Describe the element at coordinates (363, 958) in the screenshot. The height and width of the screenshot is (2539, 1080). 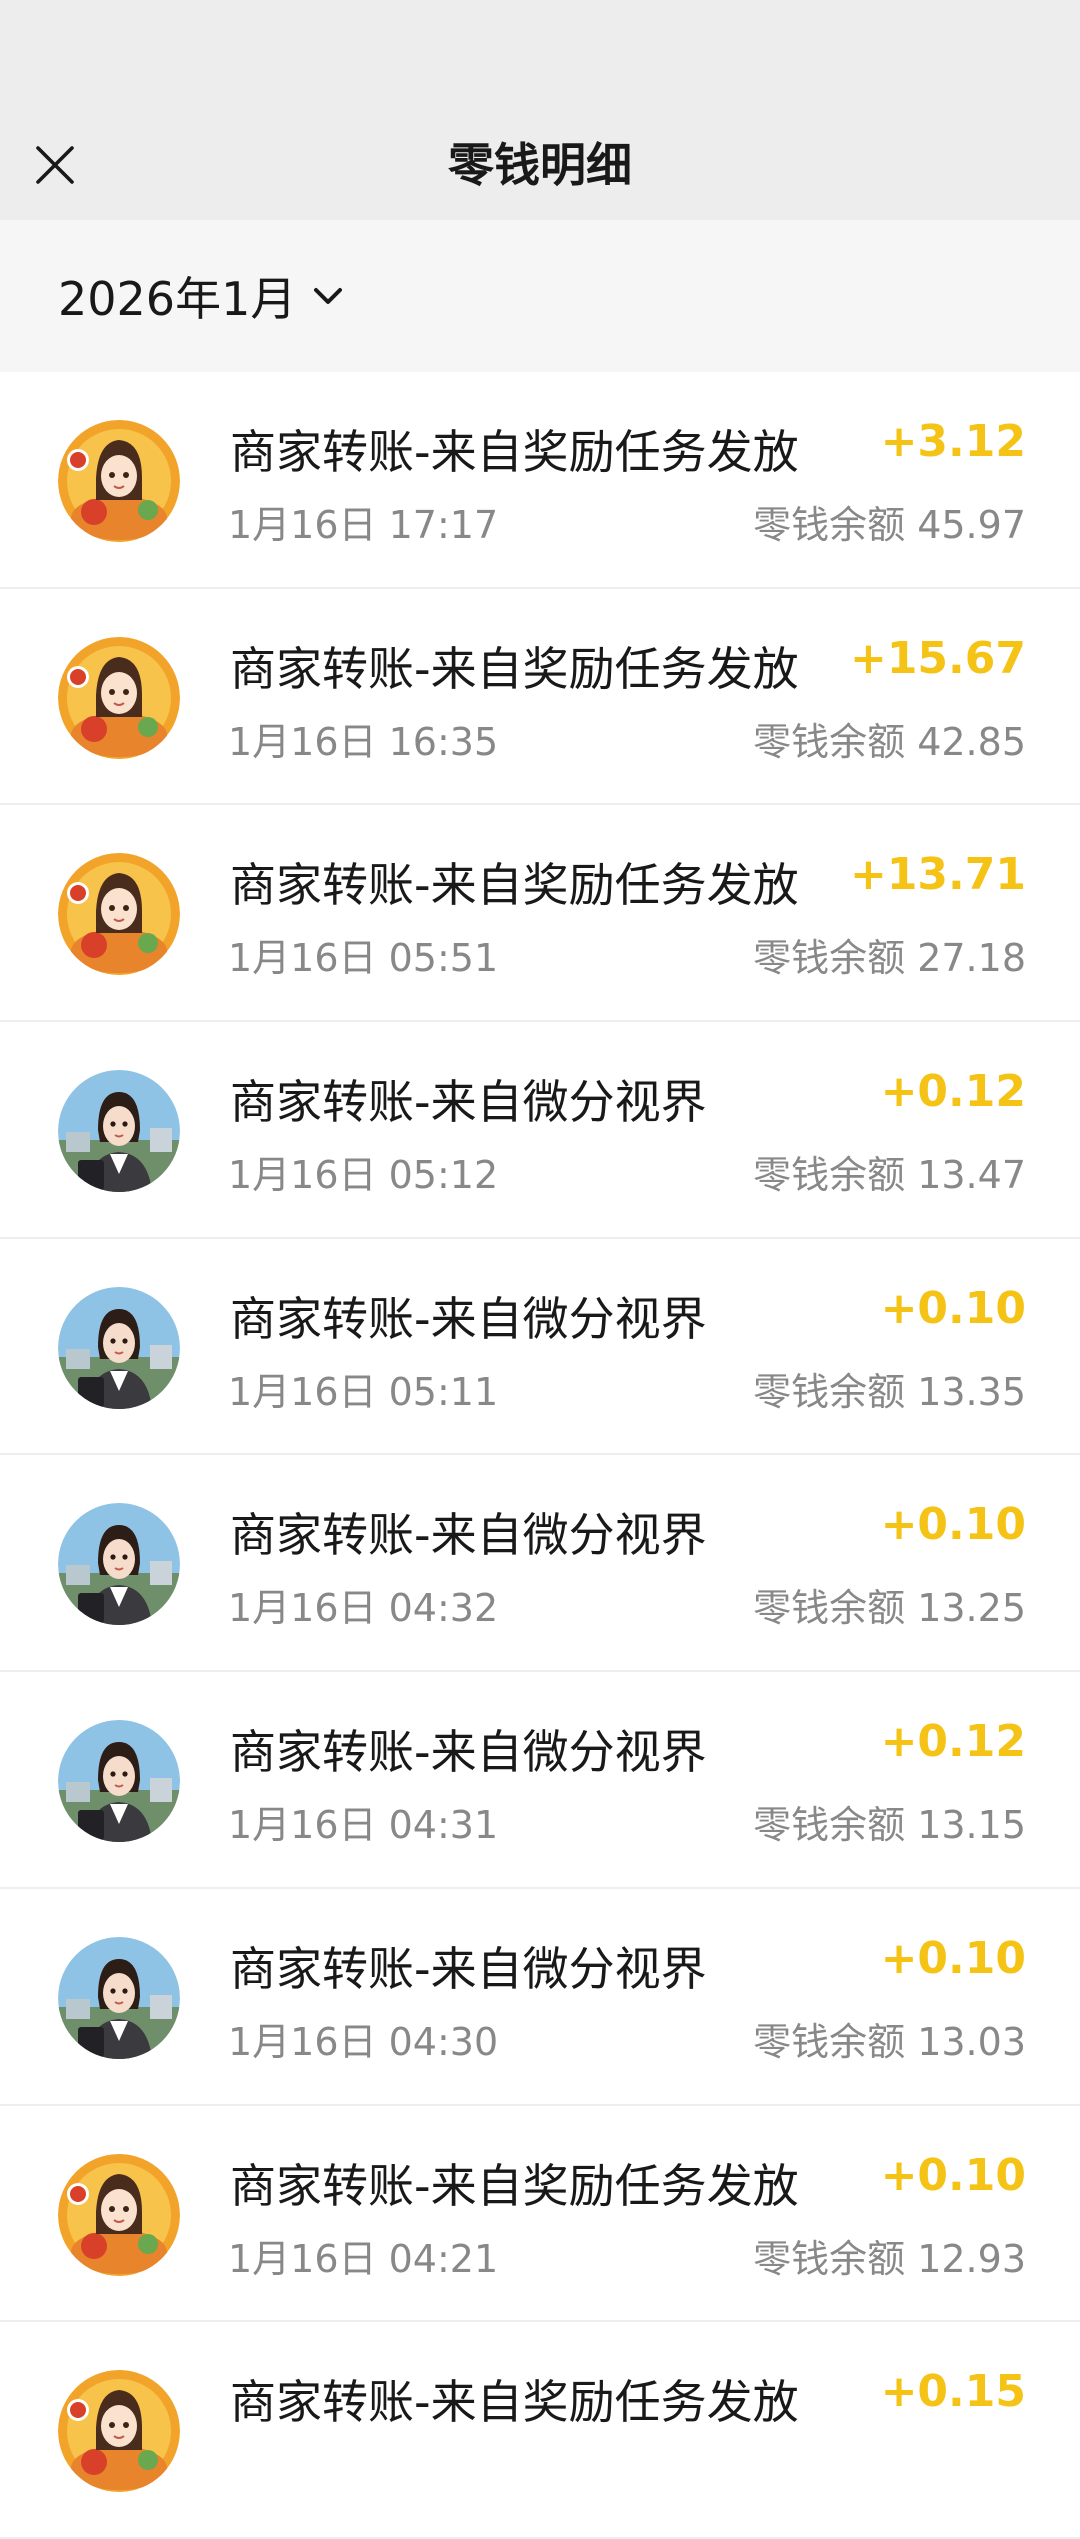
I see `transaction-time: 1月16日 05:51` at that location.